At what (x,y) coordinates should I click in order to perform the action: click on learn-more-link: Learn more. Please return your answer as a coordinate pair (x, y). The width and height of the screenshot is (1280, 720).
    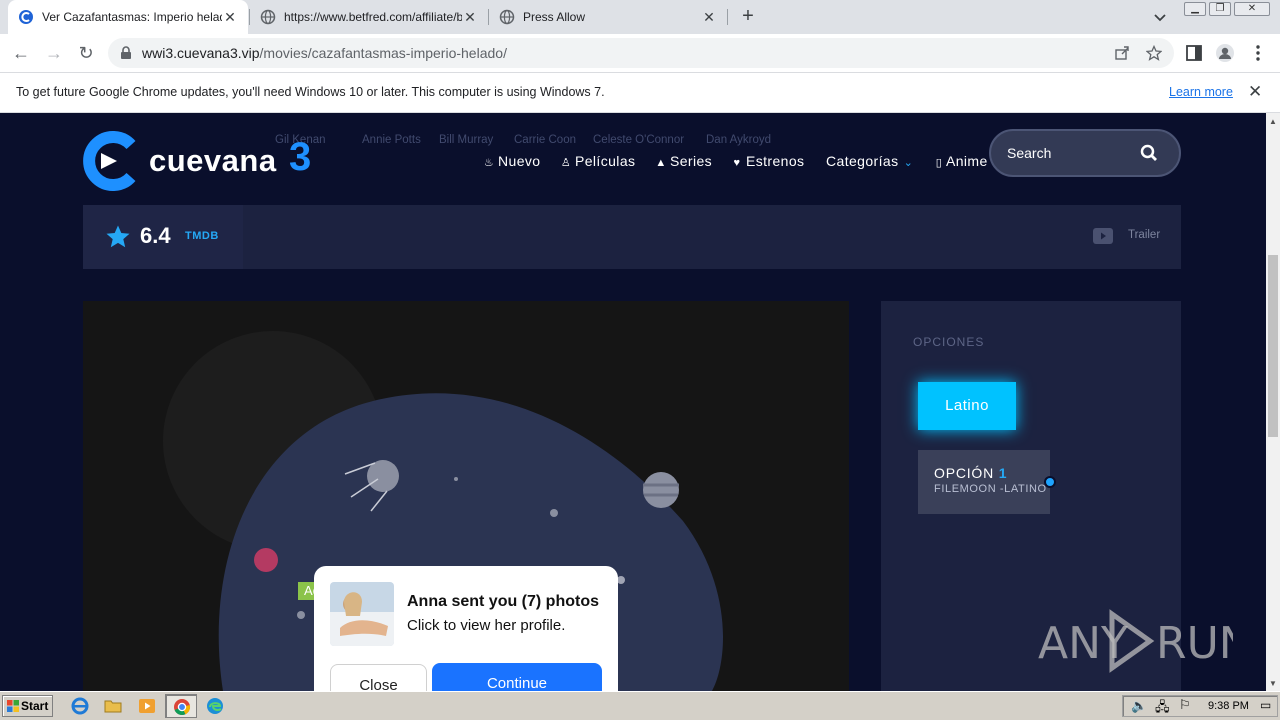
    Looking at the image, I should click on (1201, 92).